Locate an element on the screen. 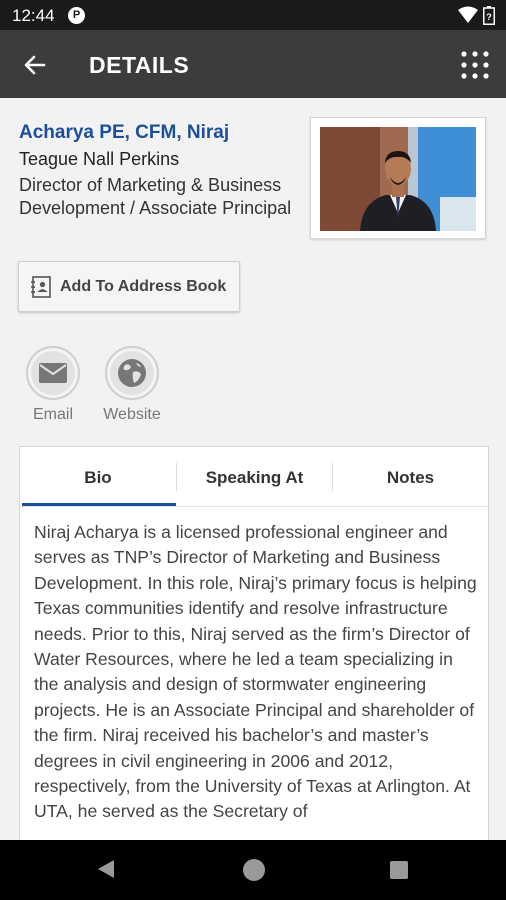 This screenshot has height=900, width=506. add-to-address-book-button: Add To Address Book is located at coordinates (129, 286).